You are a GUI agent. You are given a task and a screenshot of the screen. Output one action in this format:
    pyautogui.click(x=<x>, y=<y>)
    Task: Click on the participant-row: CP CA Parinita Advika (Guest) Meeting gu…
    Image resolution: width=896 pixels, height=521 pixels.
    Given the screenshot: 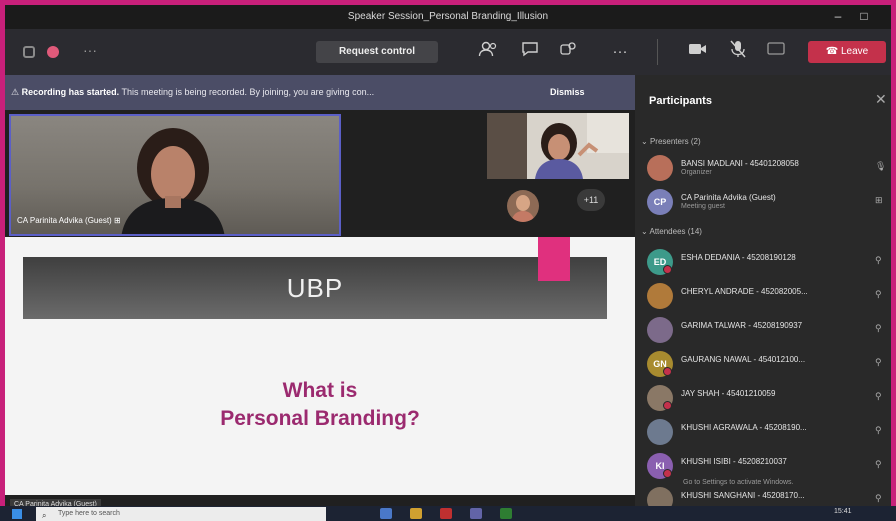 What is the action you would take?
    pyautogui.click(x=769, y=202)
    